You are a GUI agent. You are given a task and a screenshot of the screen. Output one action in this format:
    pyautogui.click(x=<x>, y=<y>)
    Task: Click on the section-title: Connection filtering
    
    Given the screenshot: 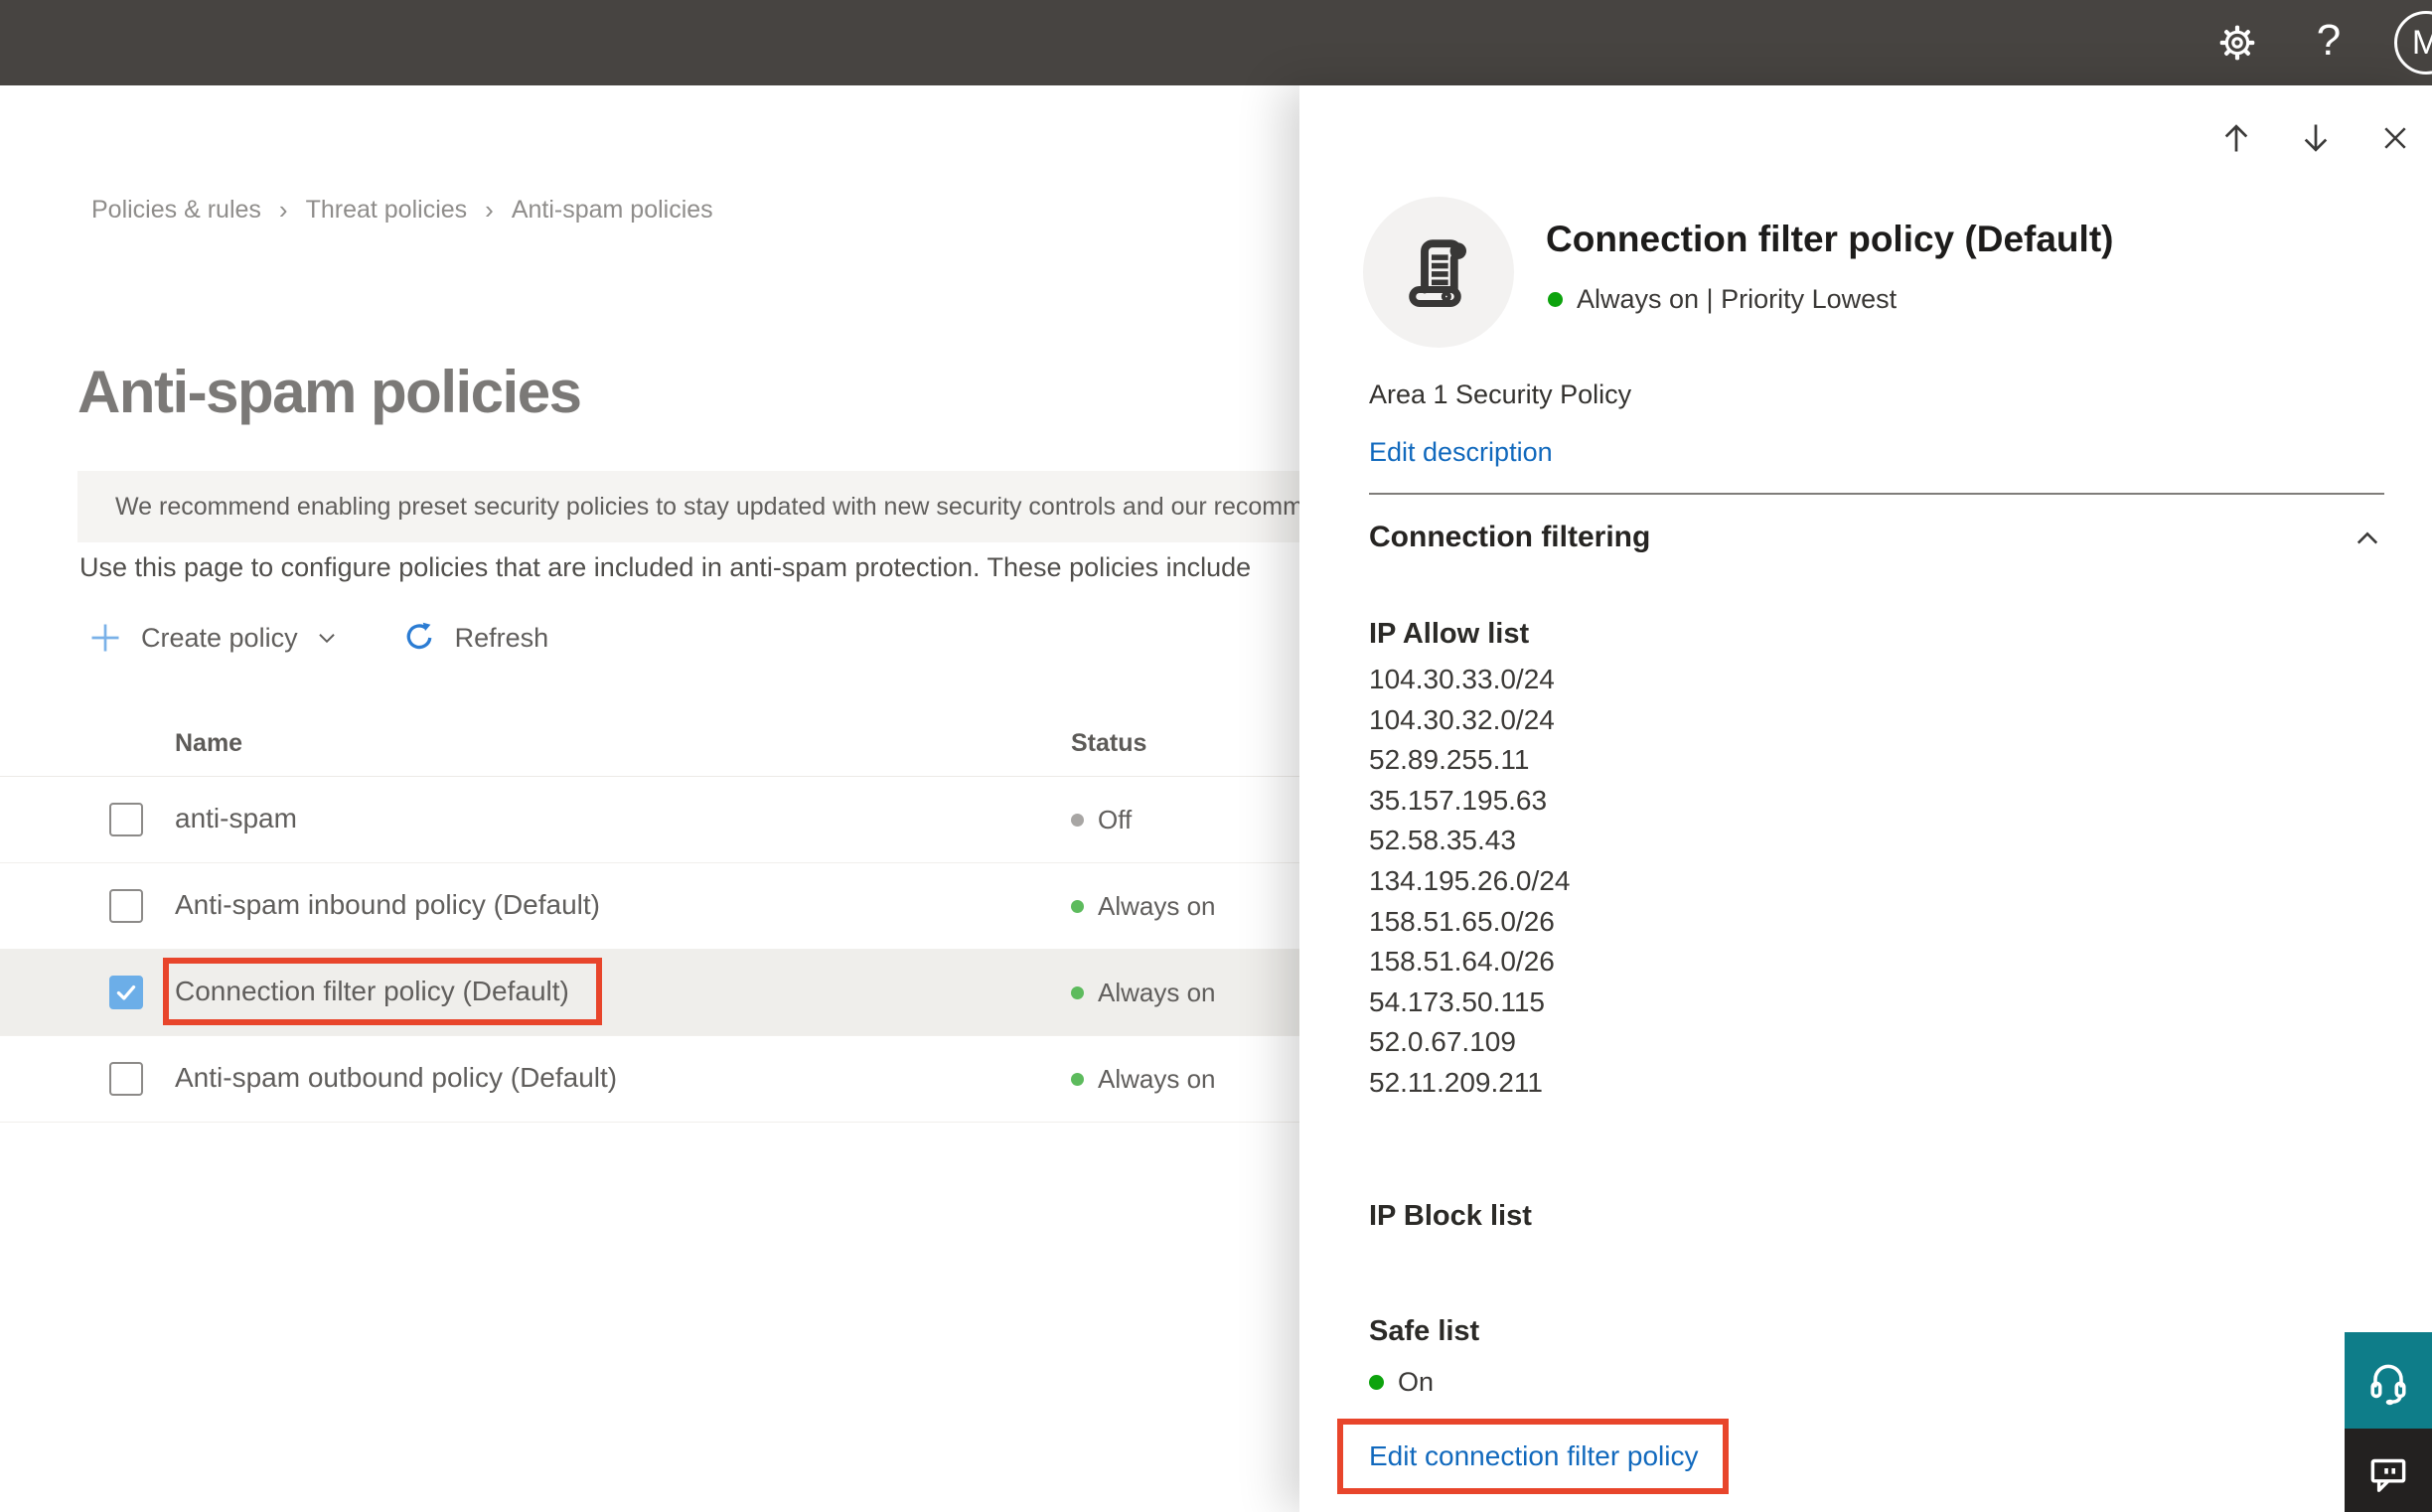 What is the action you would take?
    pyautogui.click(x=1510, y=537)
    